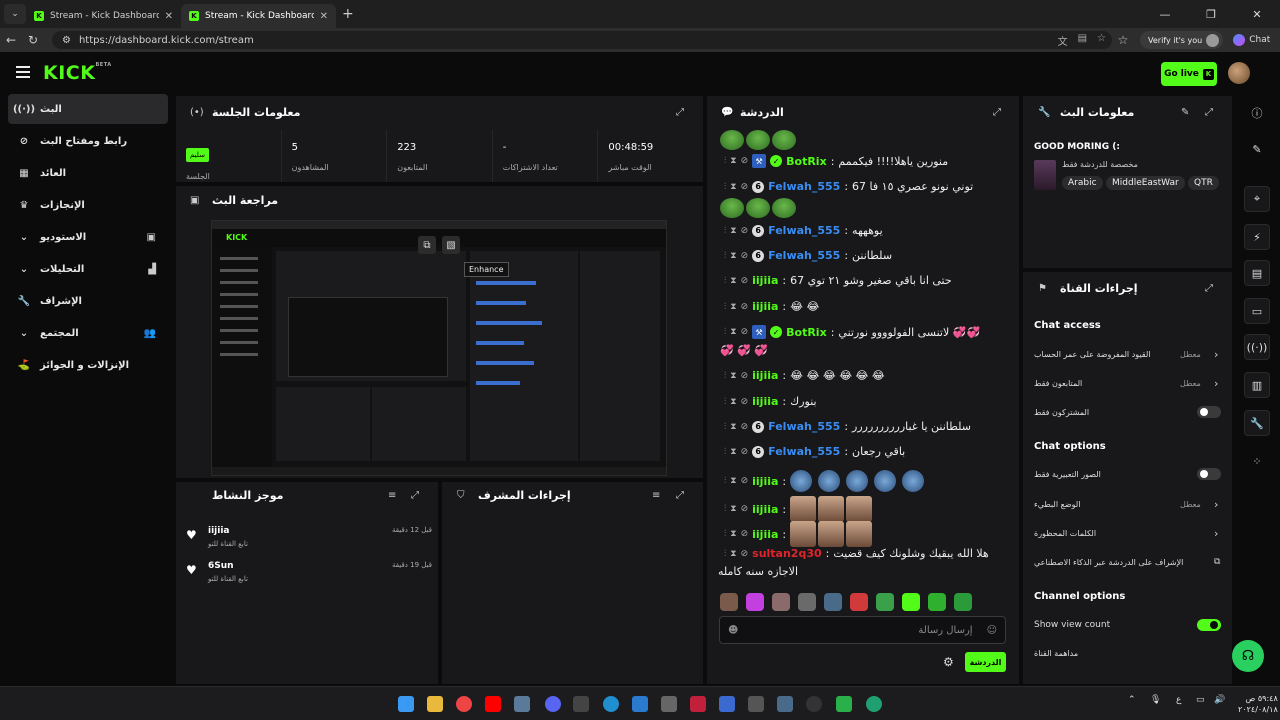 The image size is (1280, 720). What do you see at coordinates (406, 704) in the screenshot?
I see `start-icon` at bounding box center [406, 704].